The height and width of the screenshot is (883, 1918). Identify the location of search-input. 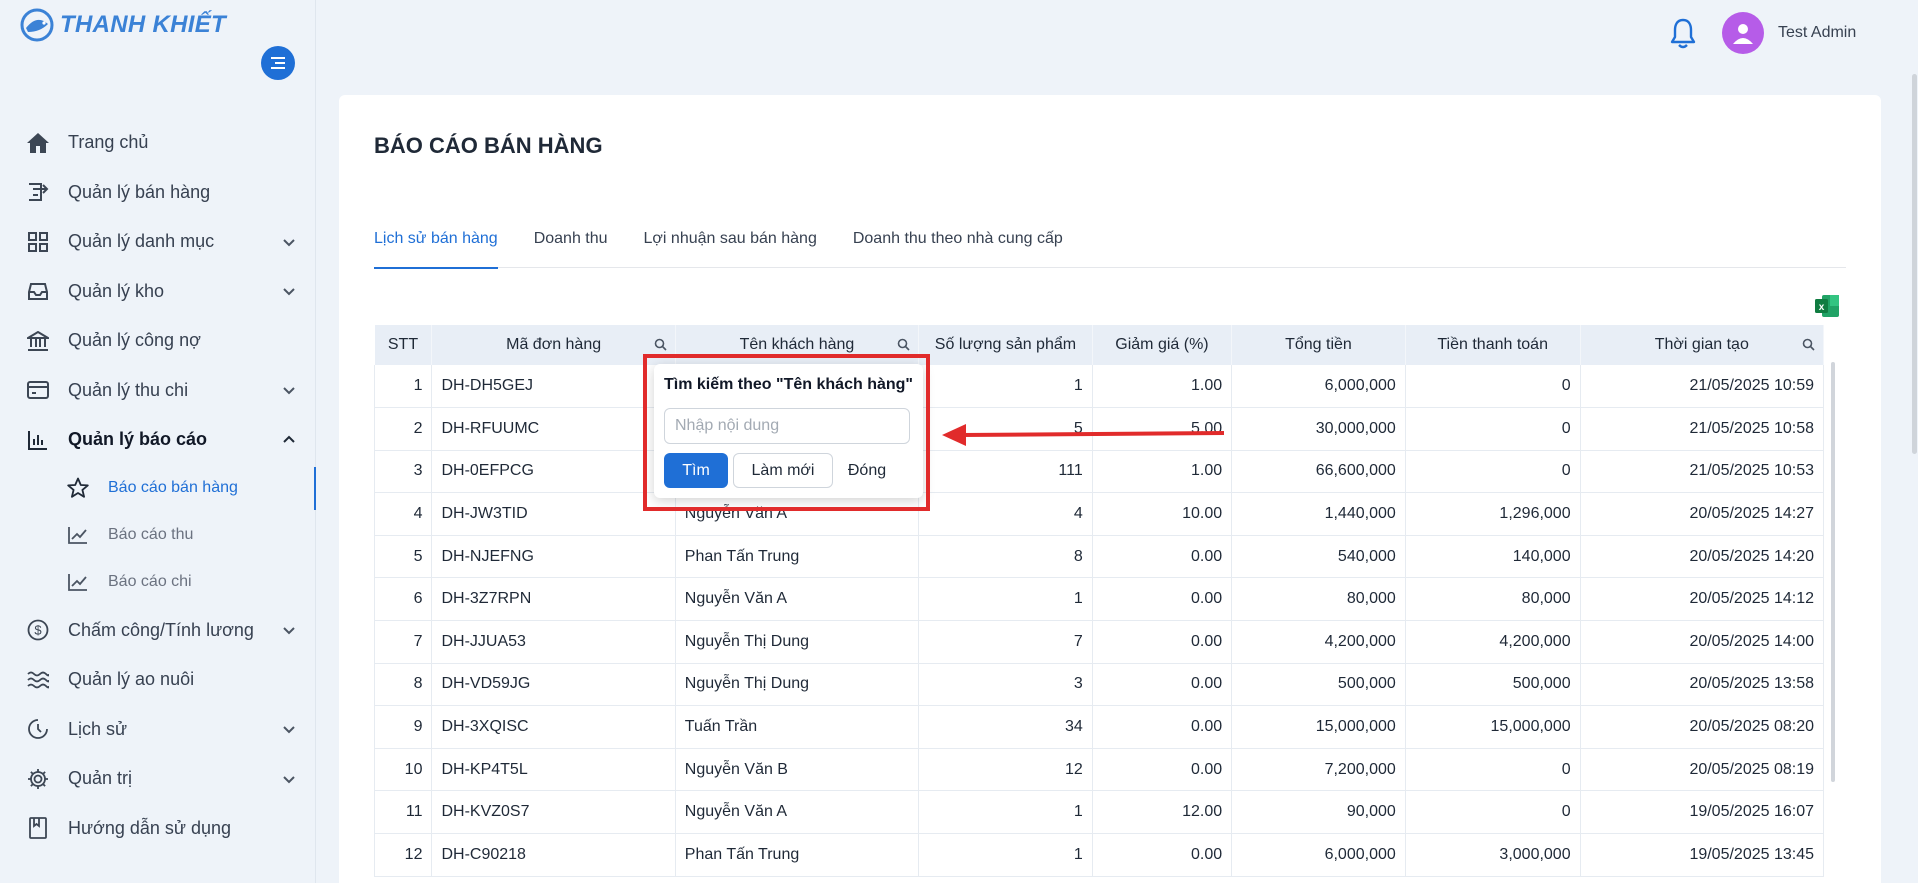
(787, 426).